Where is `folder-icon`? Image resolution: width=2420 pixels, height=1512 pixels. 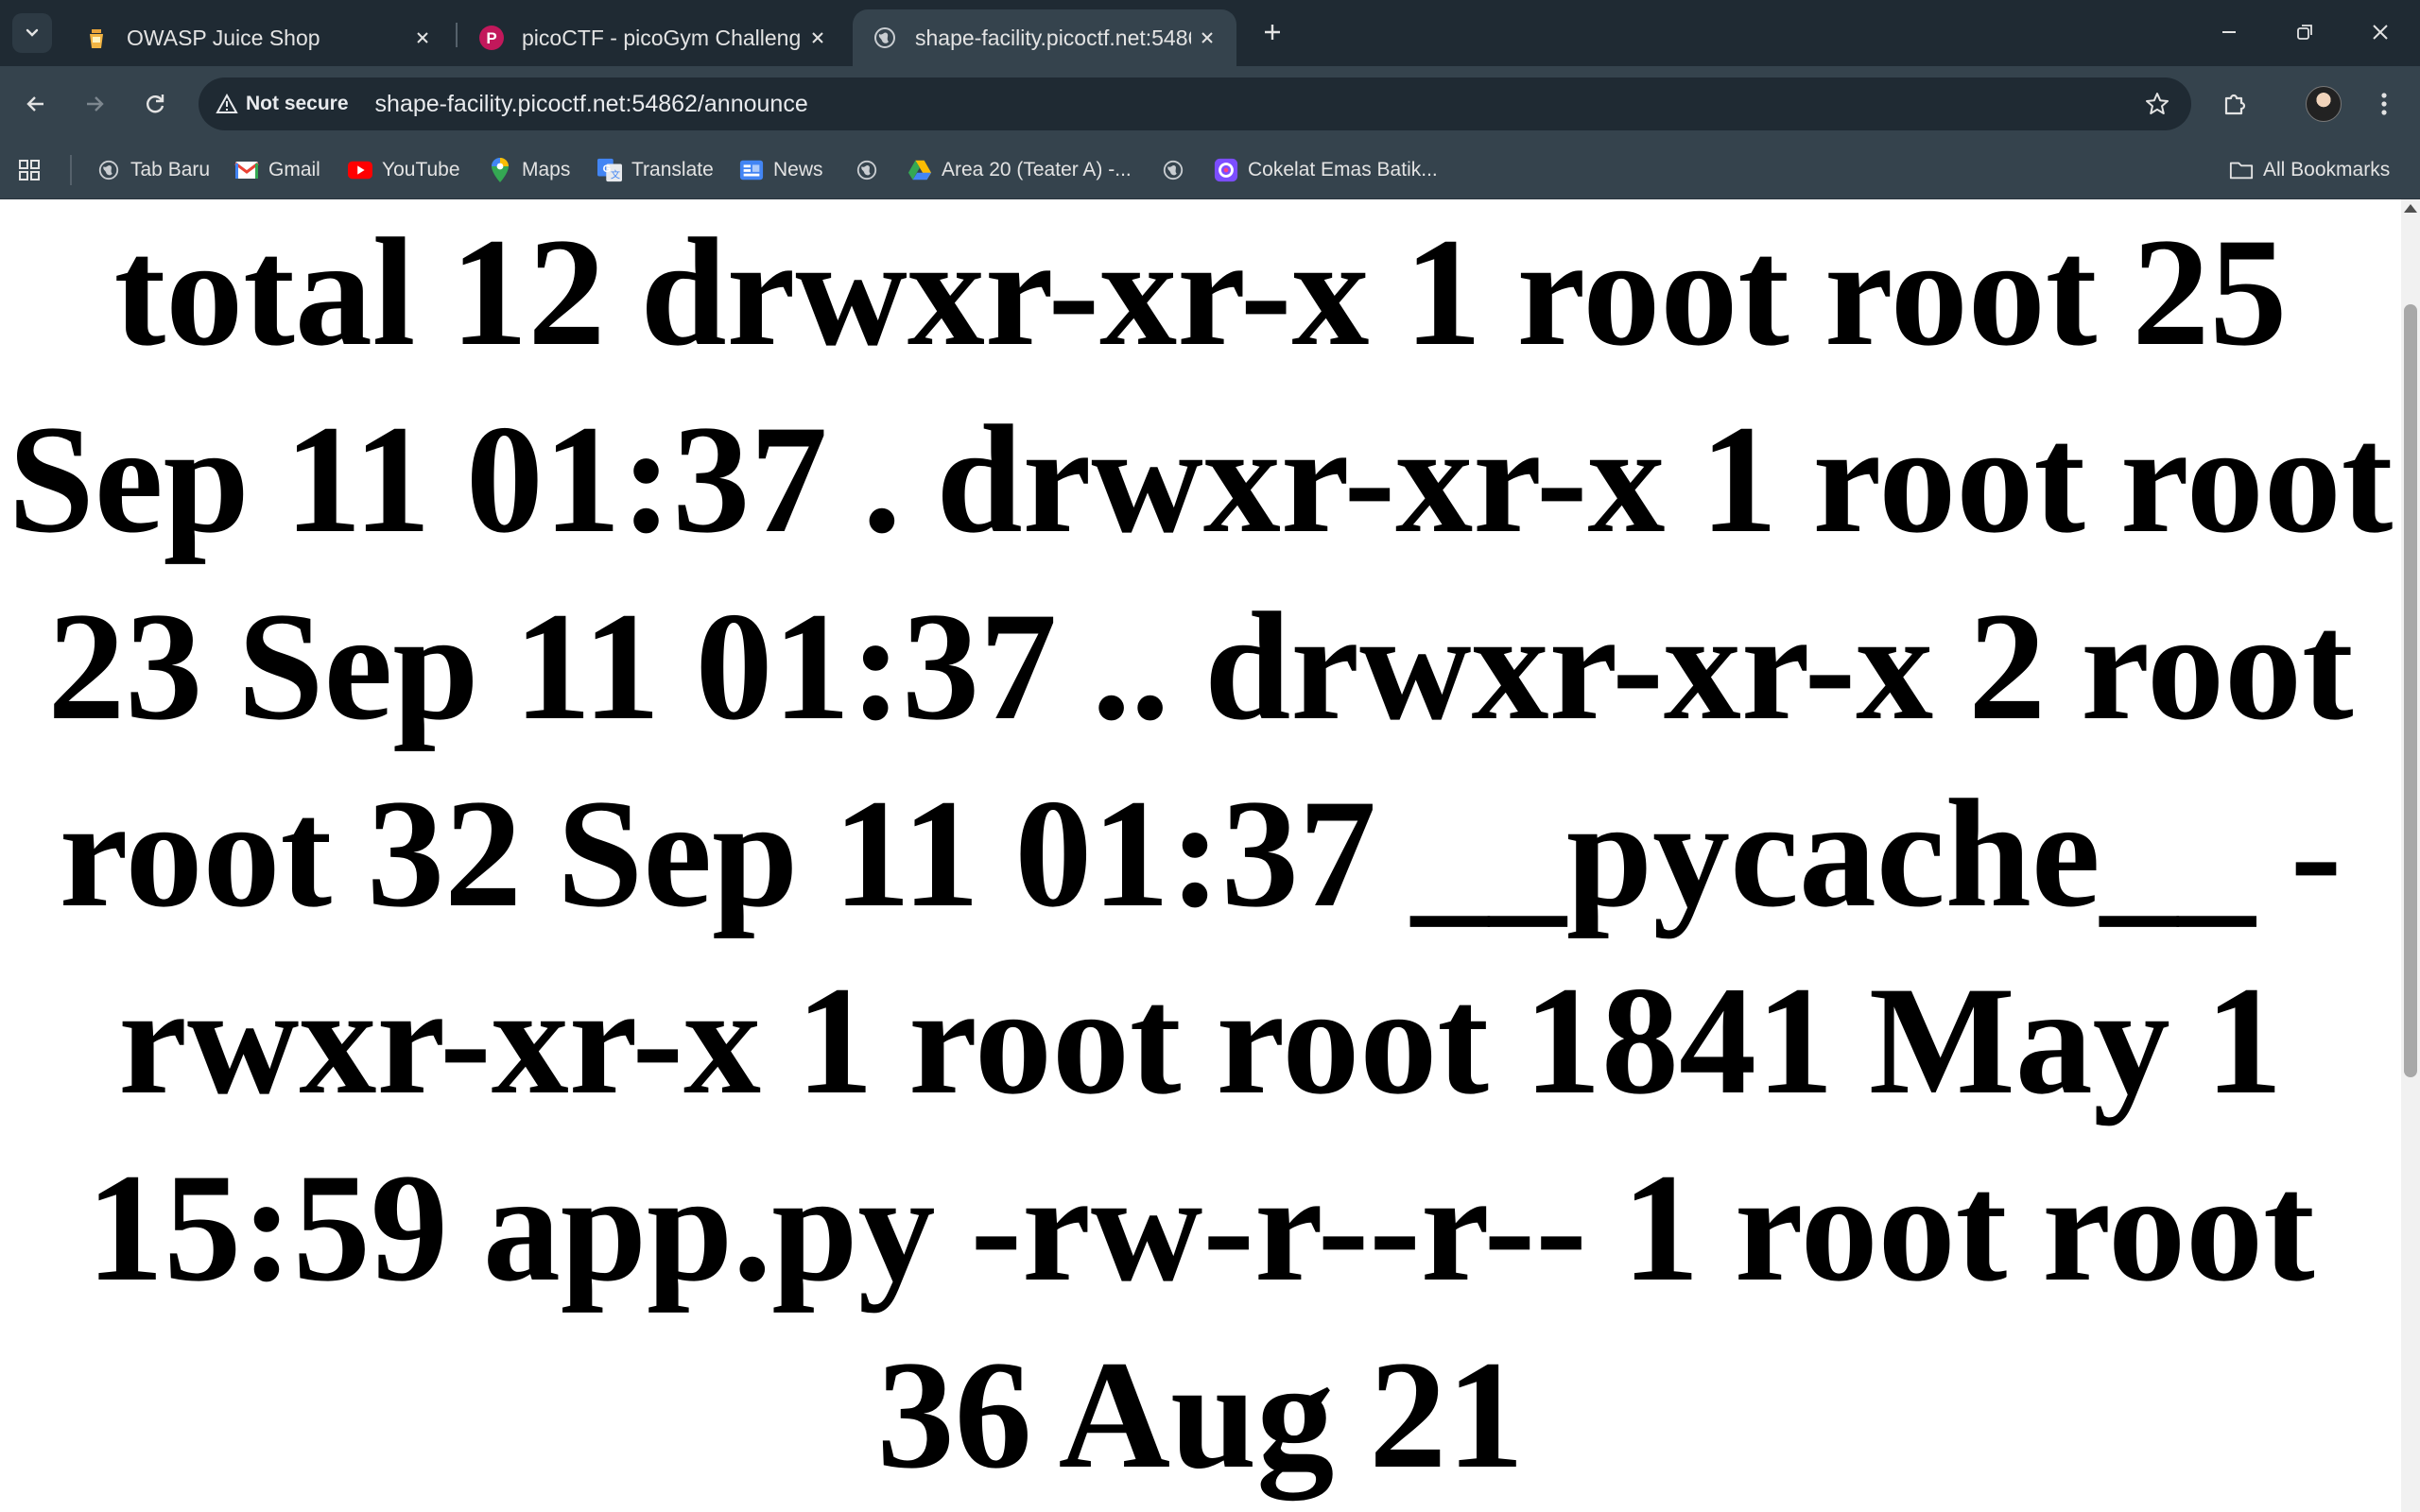
folder-icon is located at coordinates (2241, 170).